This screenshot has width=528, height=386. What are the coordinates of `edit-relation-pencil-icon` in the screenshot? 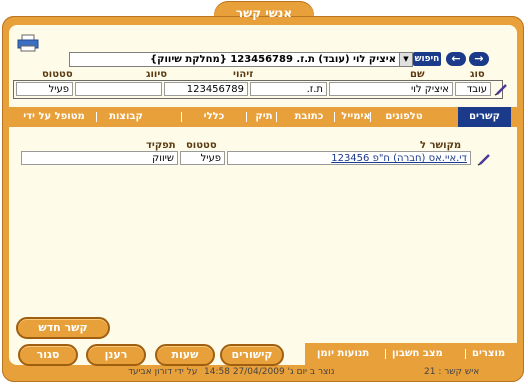 It's located at (485, 159).